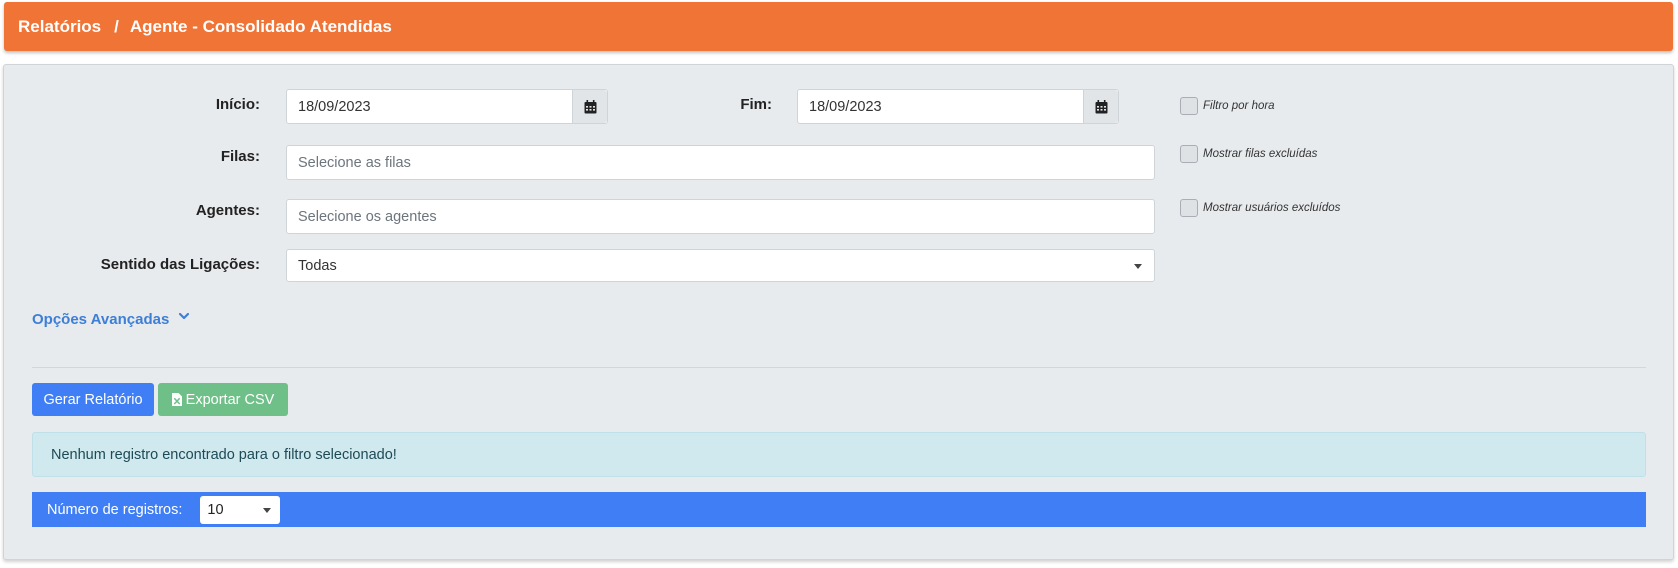  Describe the element at coordinates (839, 367) in the screenshot. I see `divider` at that location.